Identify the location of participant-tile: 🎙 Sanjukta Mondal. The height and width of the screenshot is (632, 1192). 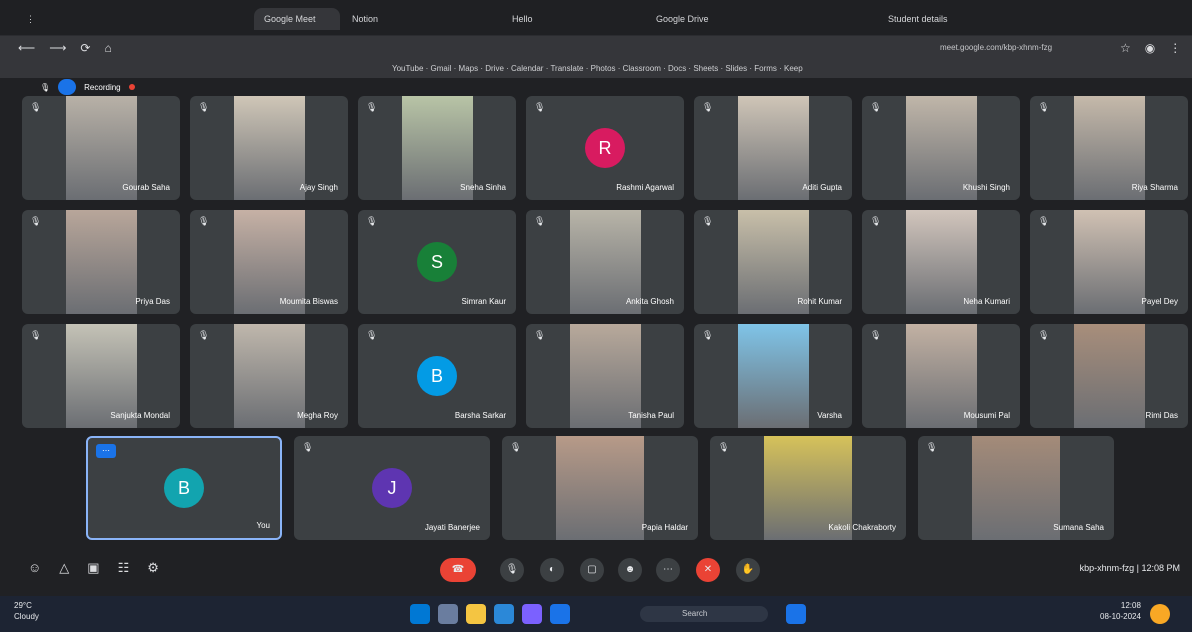
(101, 376).